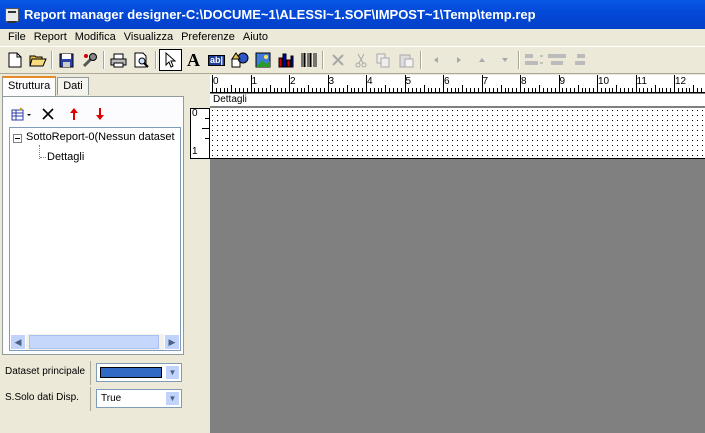 Image resolution: width=705 pixels, height=433 pixels. I want to click on arrow-up-icon, so click(481, 60).